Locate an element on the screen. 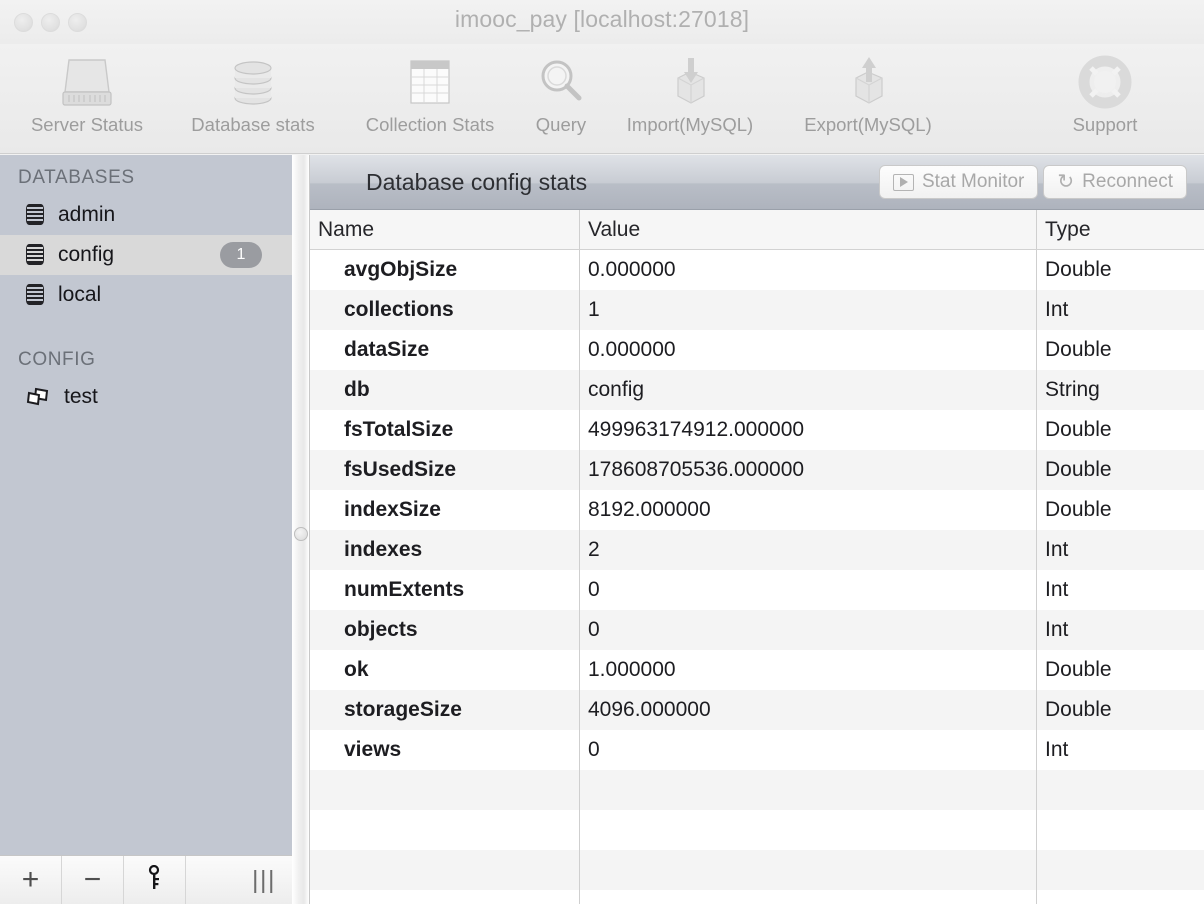  sidebar-item-admin: admin is located at coordinates (146, 215).